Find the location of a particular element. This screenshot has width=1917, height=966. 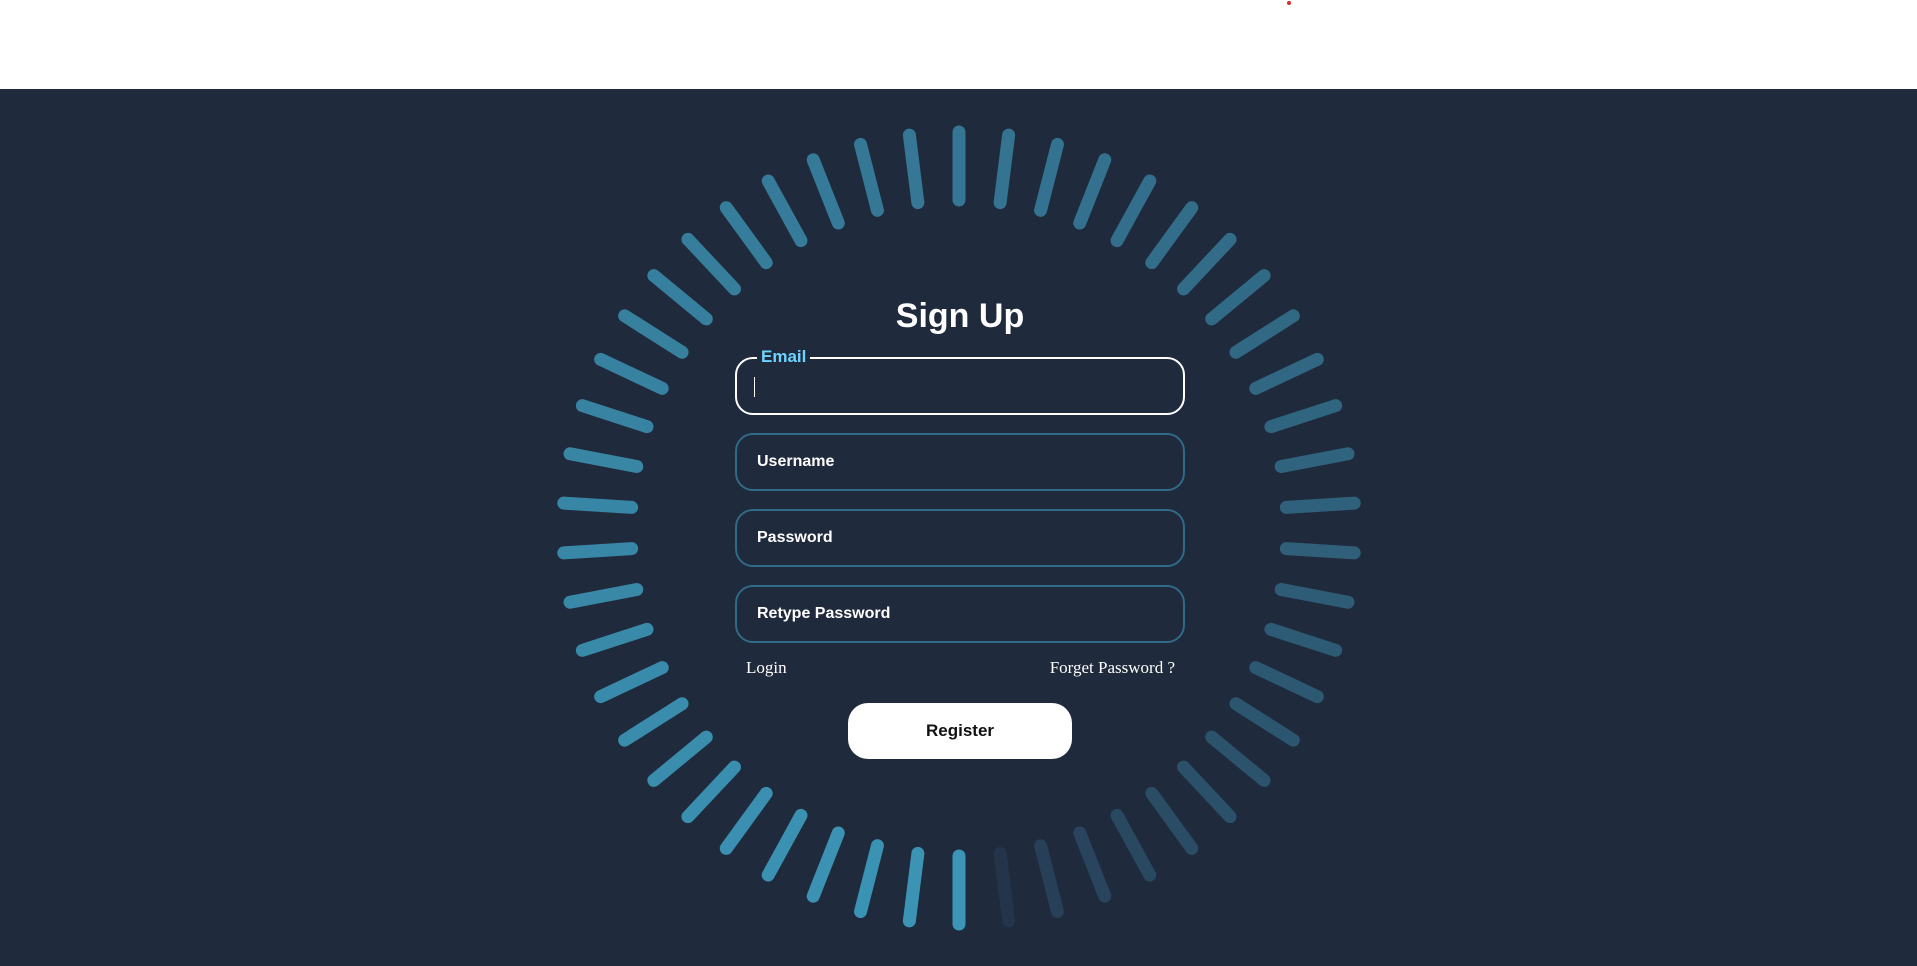

page-title: Sign Up is located at coordinates (960, 316).